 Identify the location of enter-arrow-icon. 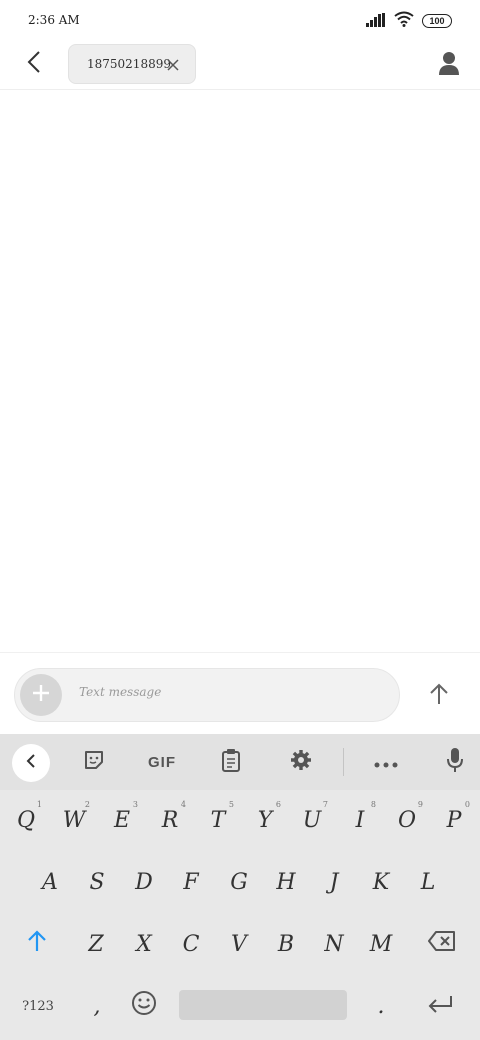
(440, 1006).